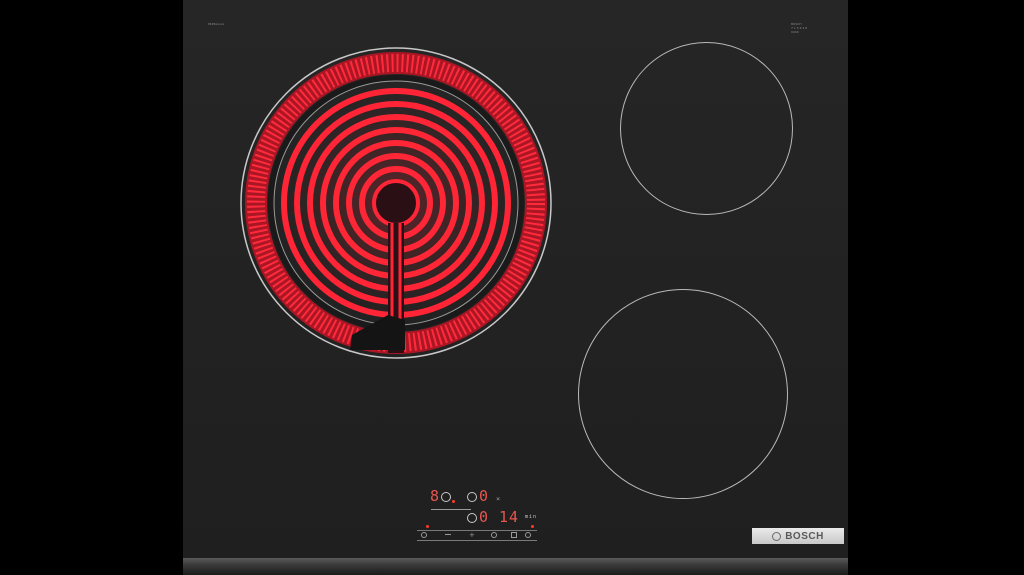  Describe the element at coordinates (528, 535) in the screenshot. I see `child-lock-icon` at that location.